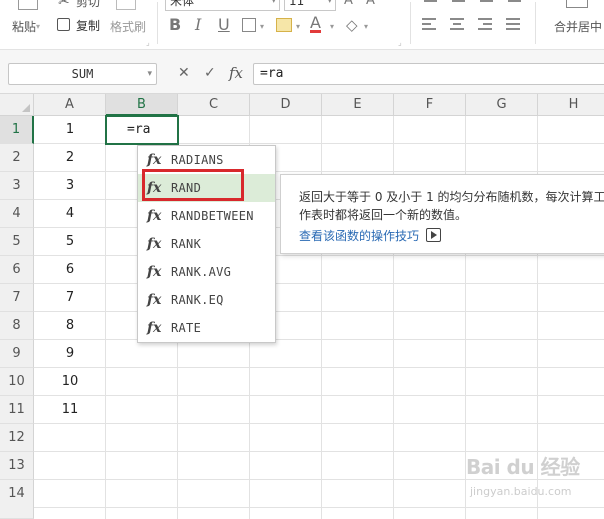 The image size is (604, 519). What do you see at coordinates (24, 27) in the screenshot?
I see `paste-button: 粘贴` at bounding box center [24, 27].